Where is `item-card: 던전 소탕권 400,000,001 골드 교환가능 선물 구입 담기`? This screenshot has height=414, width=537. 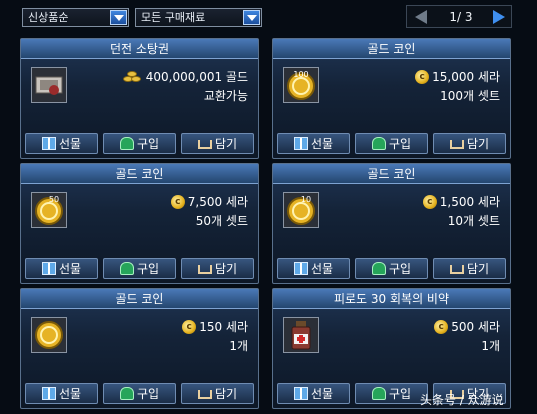
item-card: 던전 소탕권 400,000,001 골드 교환가능 선물 구입 담기 is located at coordinates (139, 98).